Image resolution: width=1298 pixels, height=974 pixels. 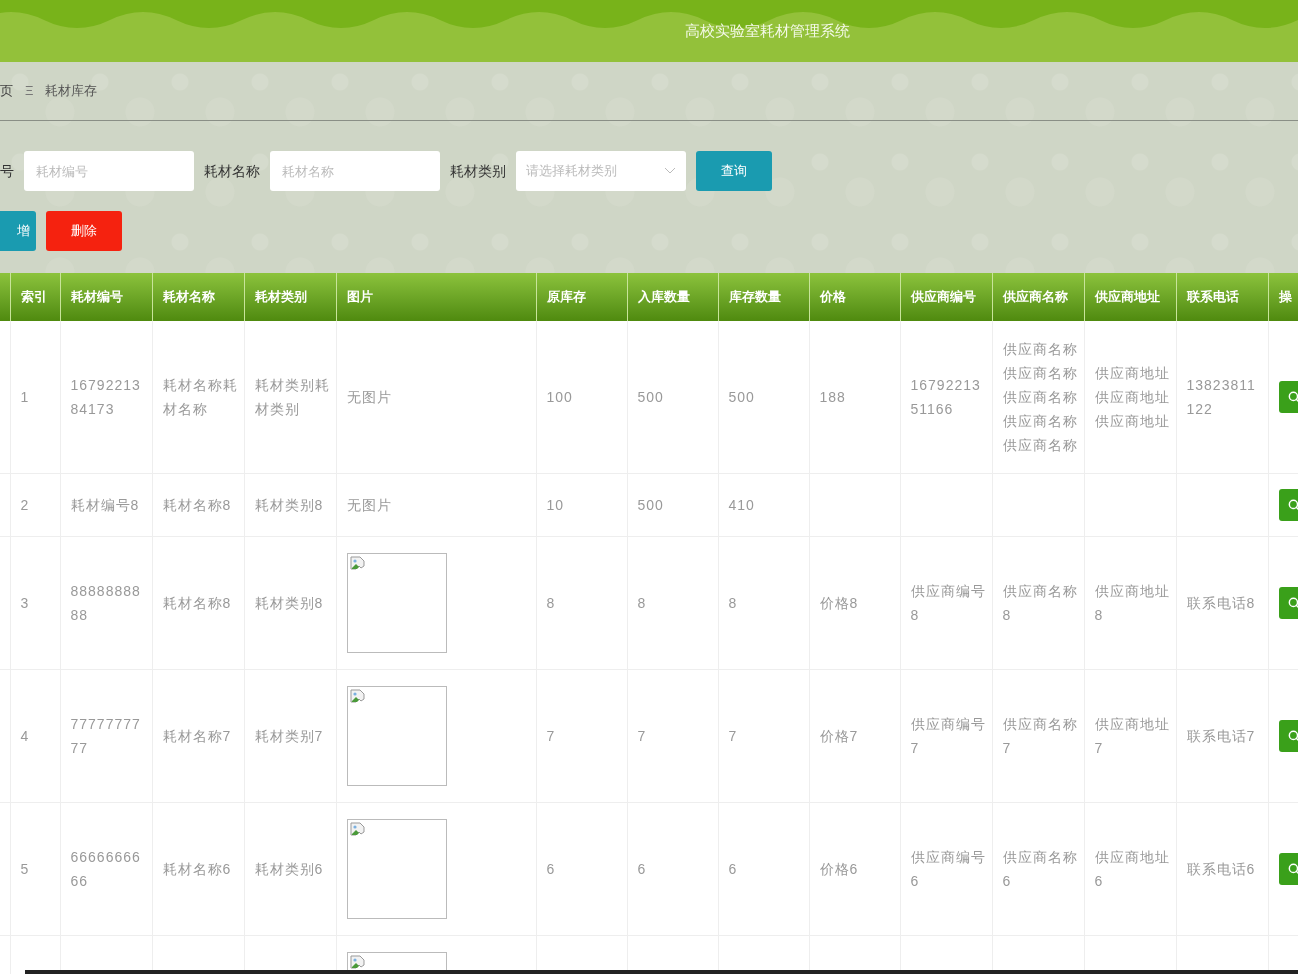 What do you see at coordinates (839, 869) in the screenshot?
I see `table-cell: 价格6` at bounding box center [839, 869].